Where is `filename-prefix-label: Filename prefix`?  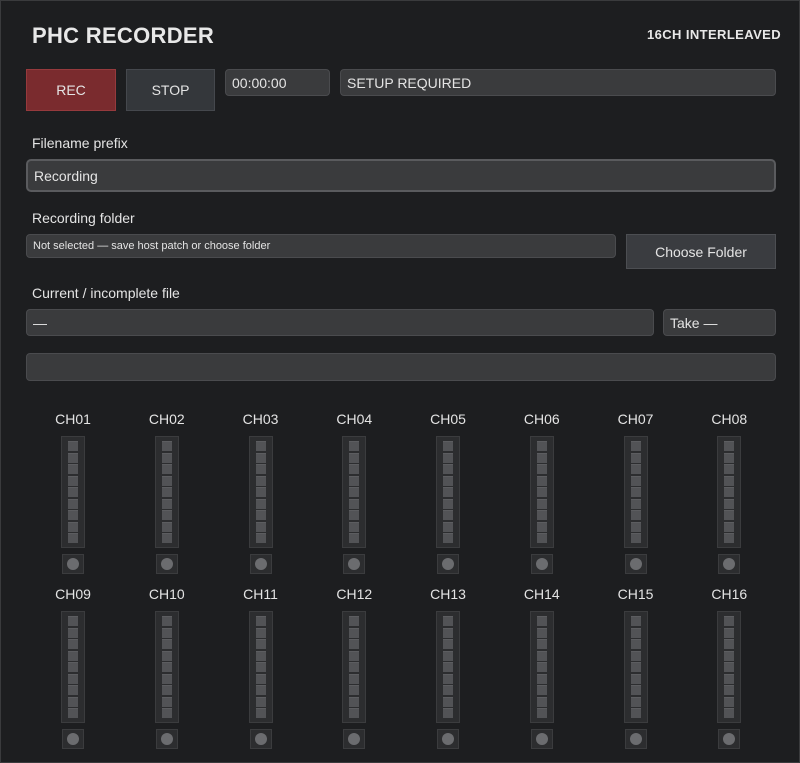
filename-prefix-label: Filename prefix is located at coordinates (80, 143).